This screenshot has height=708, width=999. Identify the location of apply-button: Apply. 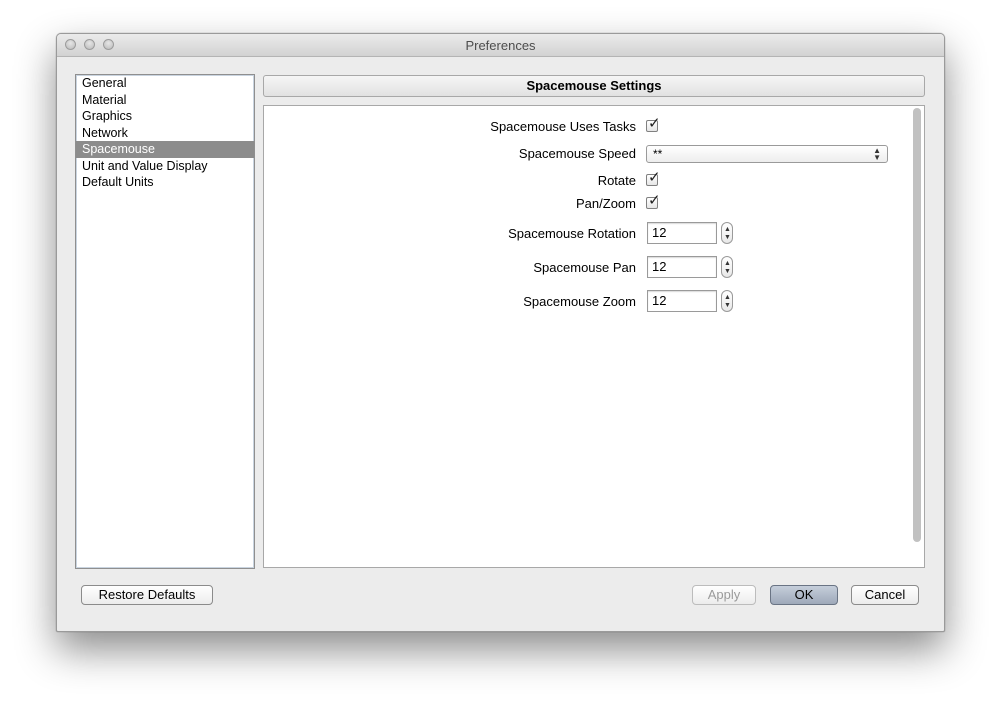
(724, 595).